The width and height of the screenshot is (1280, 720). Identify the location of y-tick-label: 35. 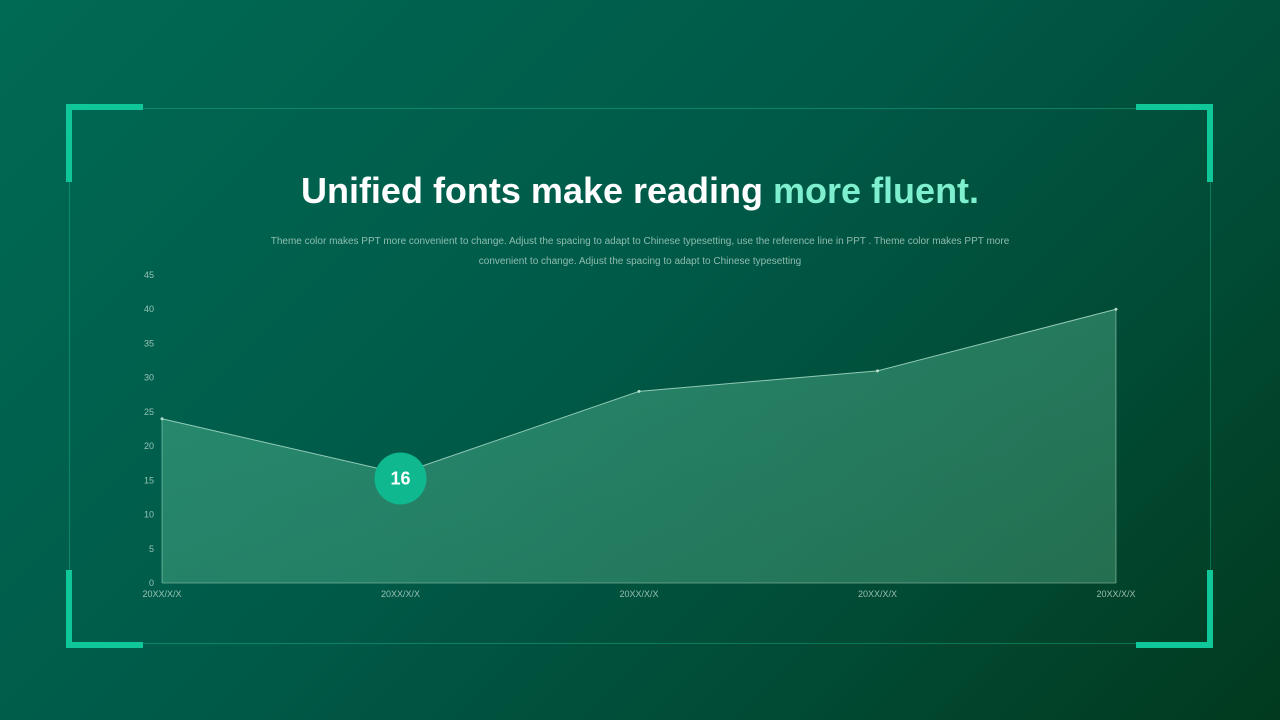
(149, 343).